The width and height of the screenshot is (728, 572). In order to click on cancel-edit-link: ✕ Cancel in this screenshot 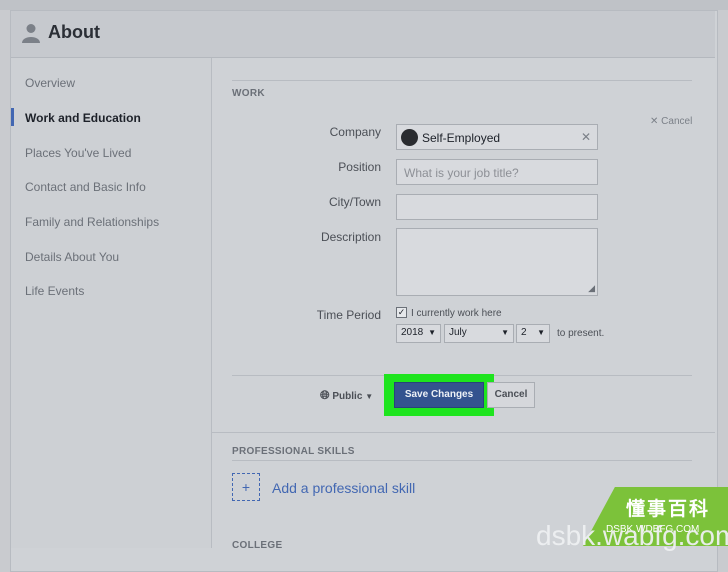, I will do `click(671, 121)`.